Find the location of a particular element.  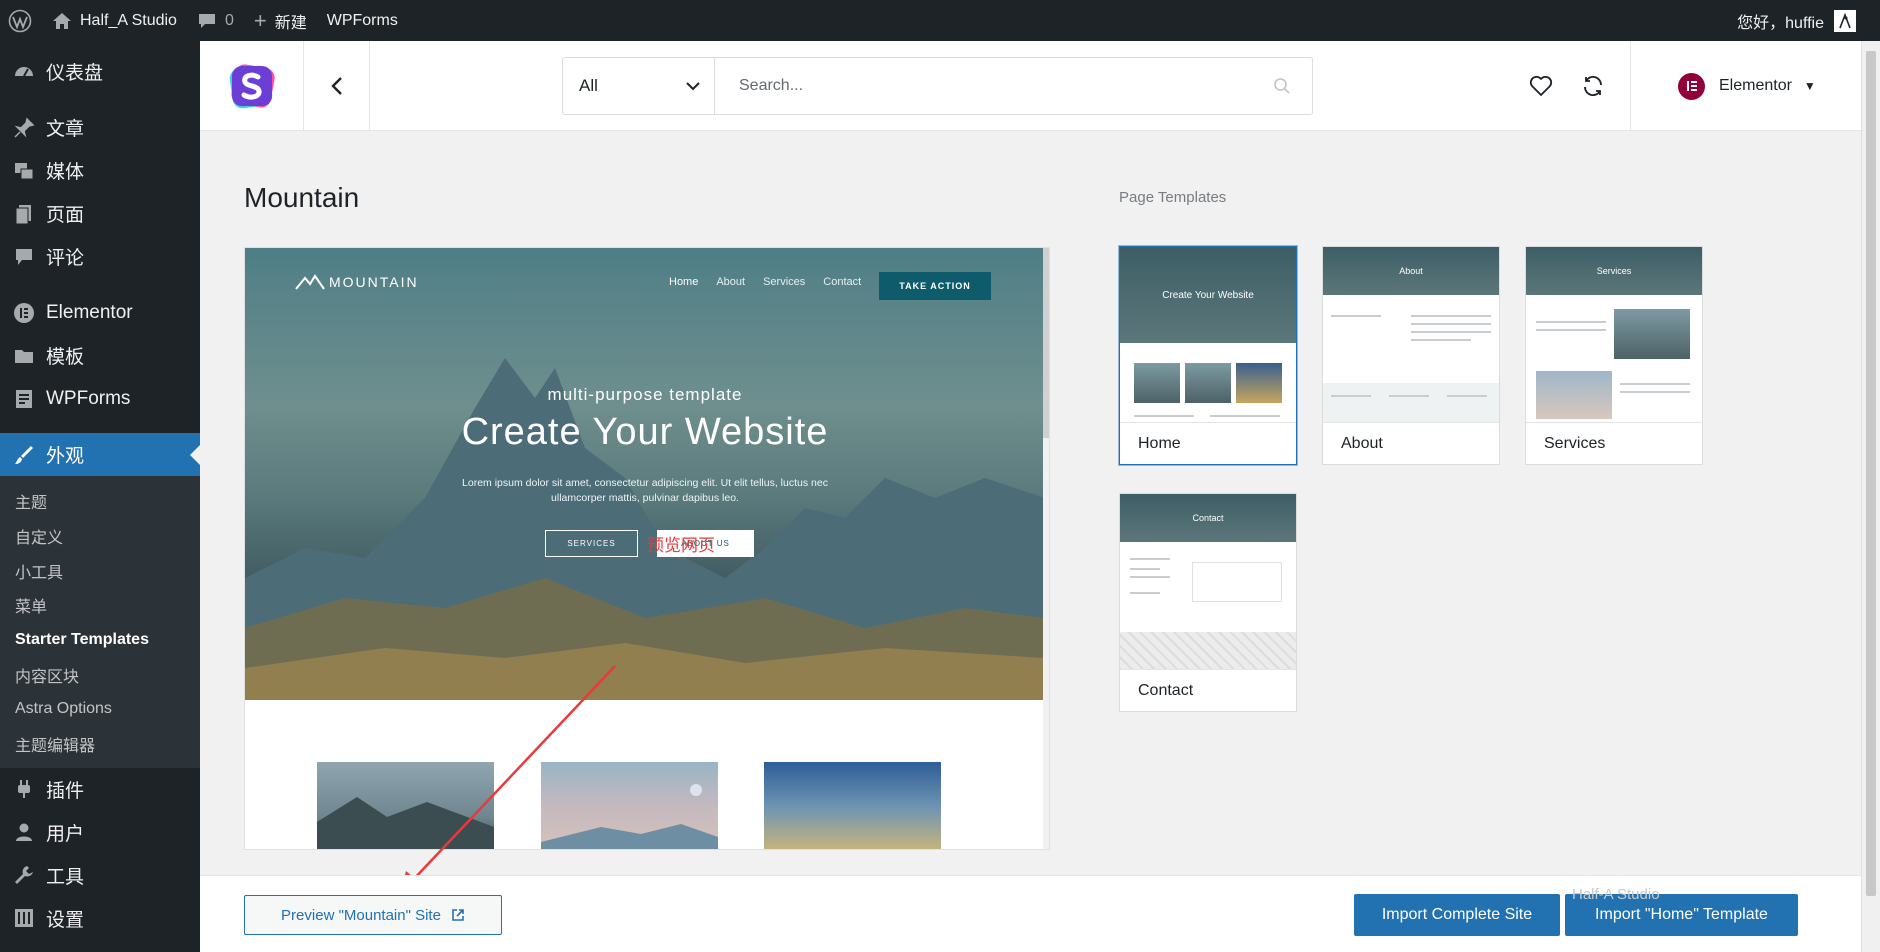

wpforms-label: WPForms is located at coordinates (362, 20).